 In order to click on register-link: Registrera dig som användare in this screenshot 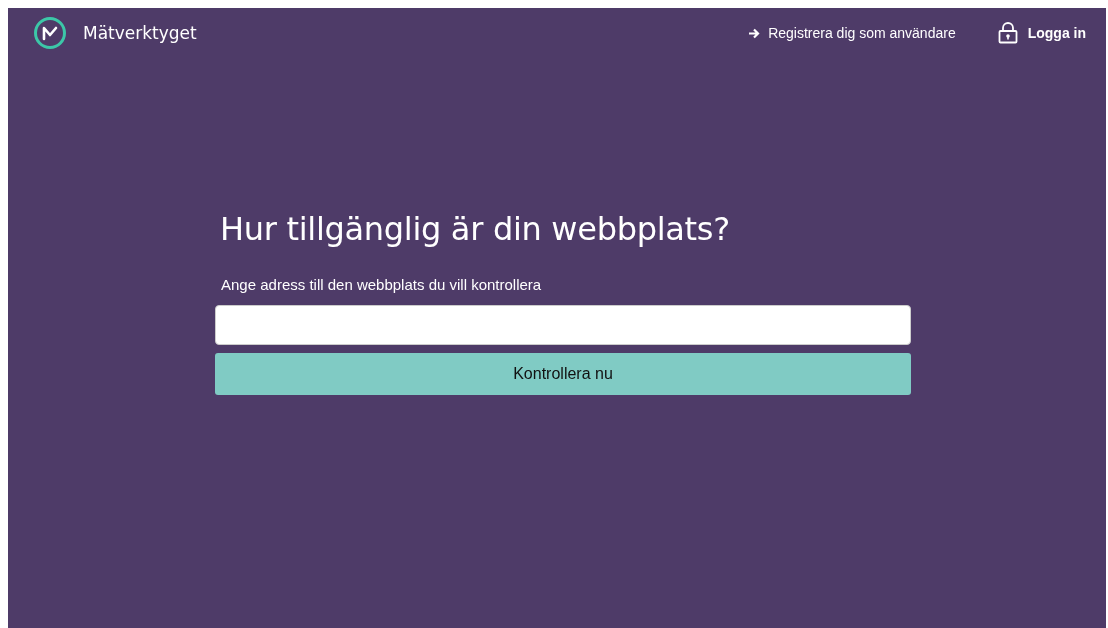, I will do `click(852, 33)`.